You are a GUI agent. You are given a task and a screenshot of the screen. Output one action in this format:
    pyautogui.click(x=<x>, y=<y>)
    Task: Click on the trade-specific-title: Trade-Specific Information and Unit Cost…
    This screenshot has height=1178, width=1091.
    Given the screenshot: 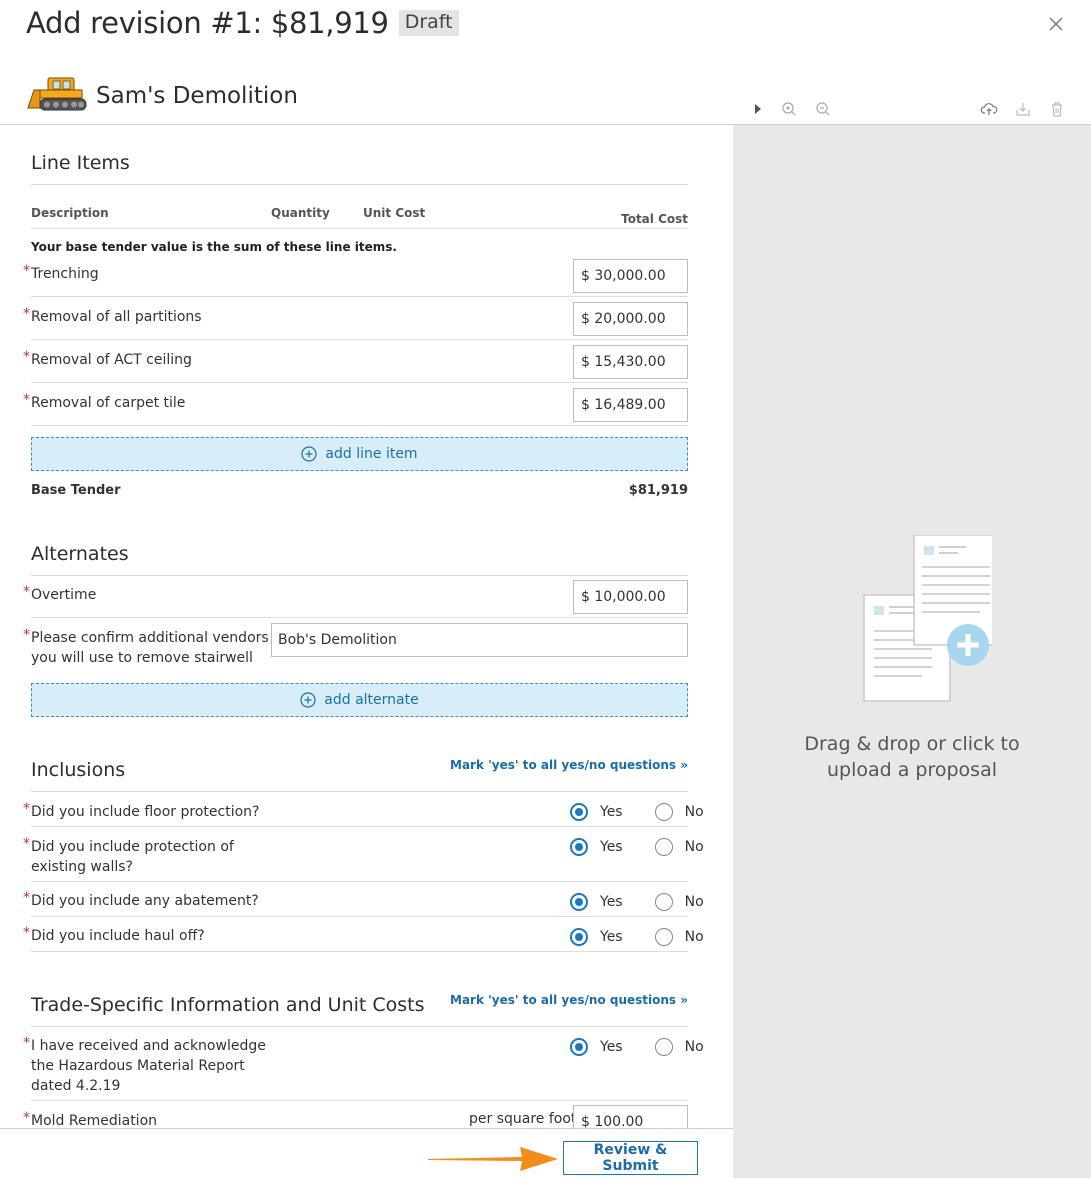 What is the action you would take?
    pyautogui.click(x=228, y=1005)
    